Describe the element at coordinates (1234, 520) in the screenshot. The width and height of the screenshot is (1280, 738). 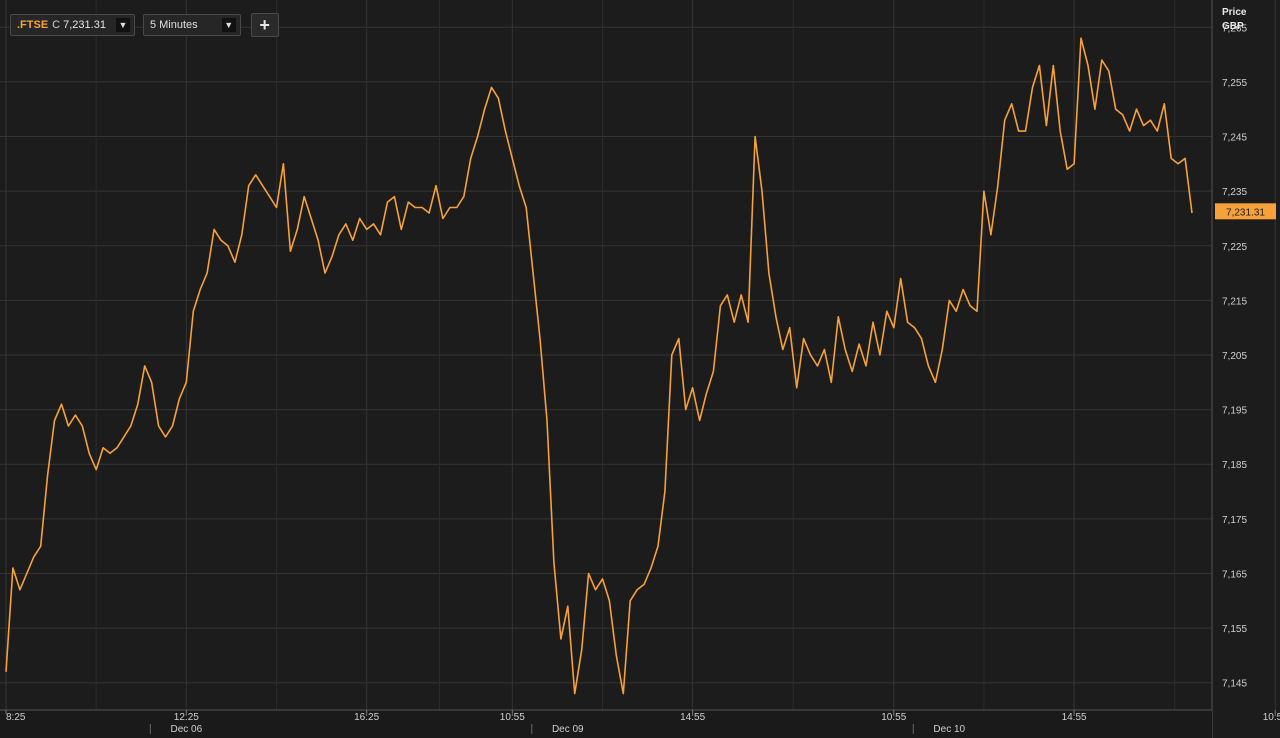
I see `y-tick-label: 7,175` at that location.